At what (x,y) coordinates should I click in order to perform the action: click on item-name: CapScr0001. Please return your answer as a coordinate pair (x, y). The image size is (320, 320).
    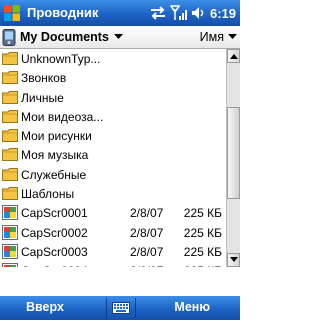
    Looking at the image, I should click on (54, 213).